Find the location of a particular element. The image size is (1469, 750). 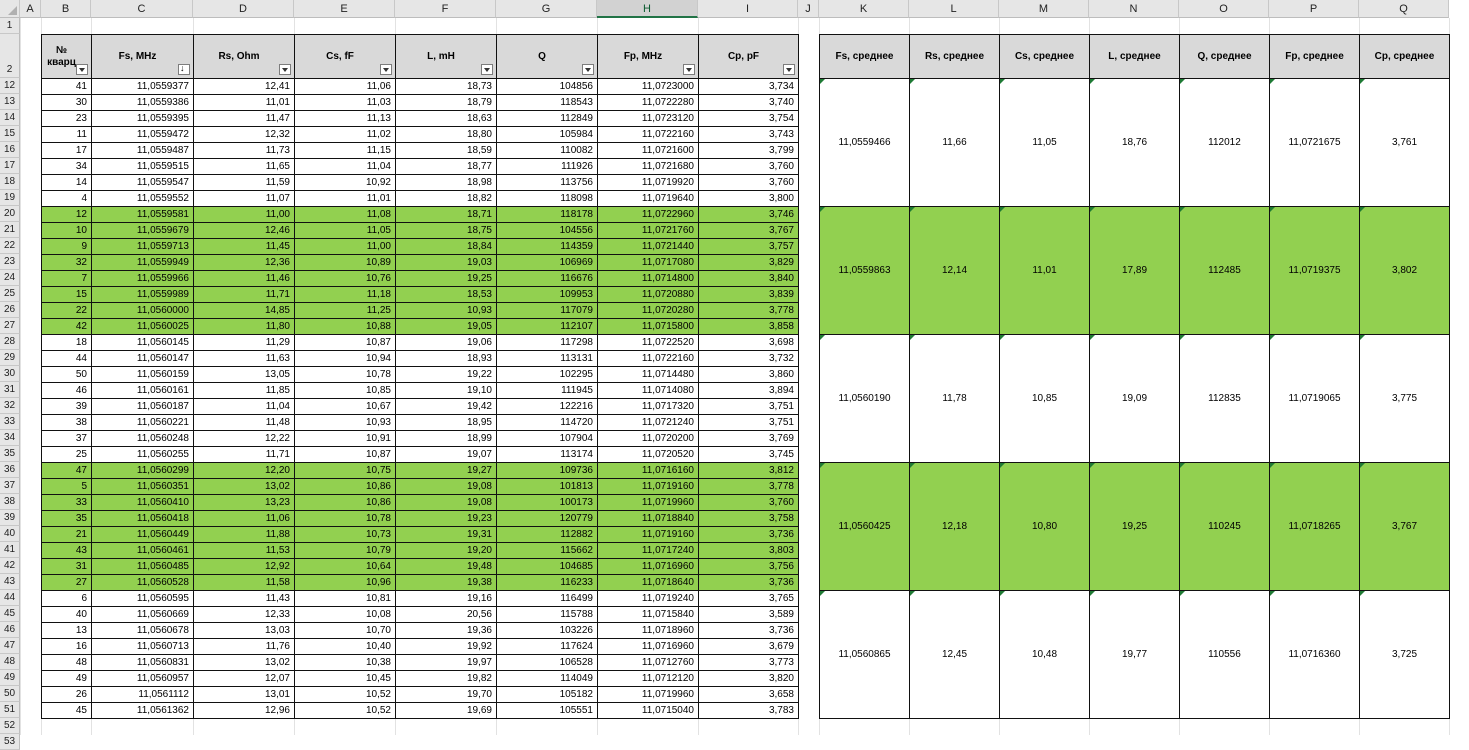

data-cell: 112882 is located at coordinates (547, 534).